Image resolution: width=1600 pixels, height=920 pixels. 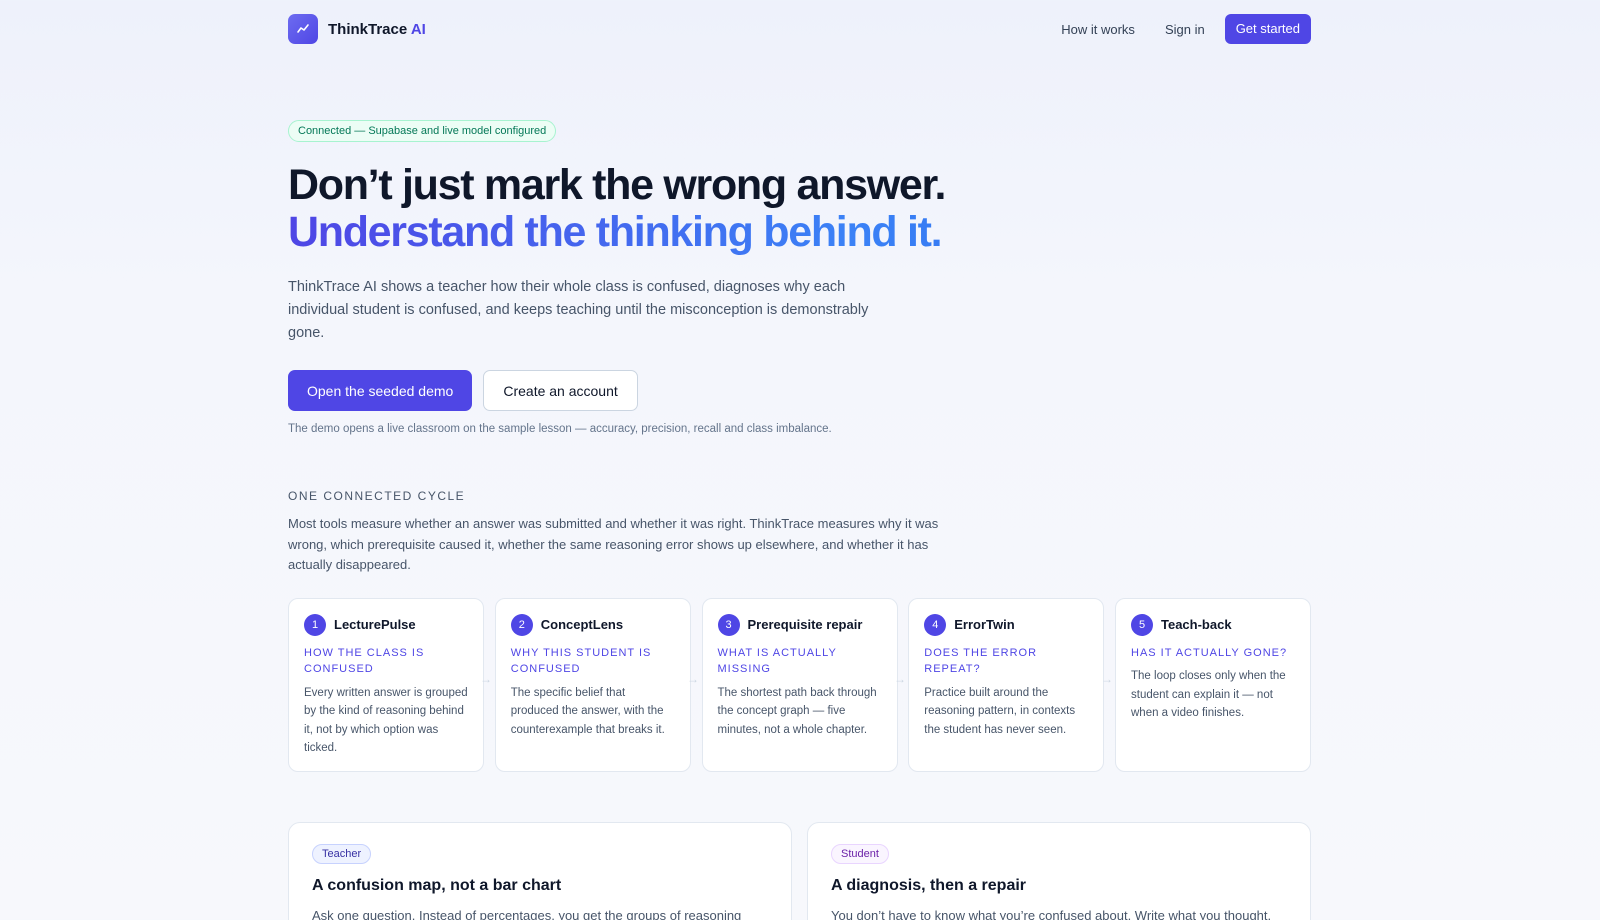 I want to click on step-title: ErrorTwin, so click(x=984, y=624).